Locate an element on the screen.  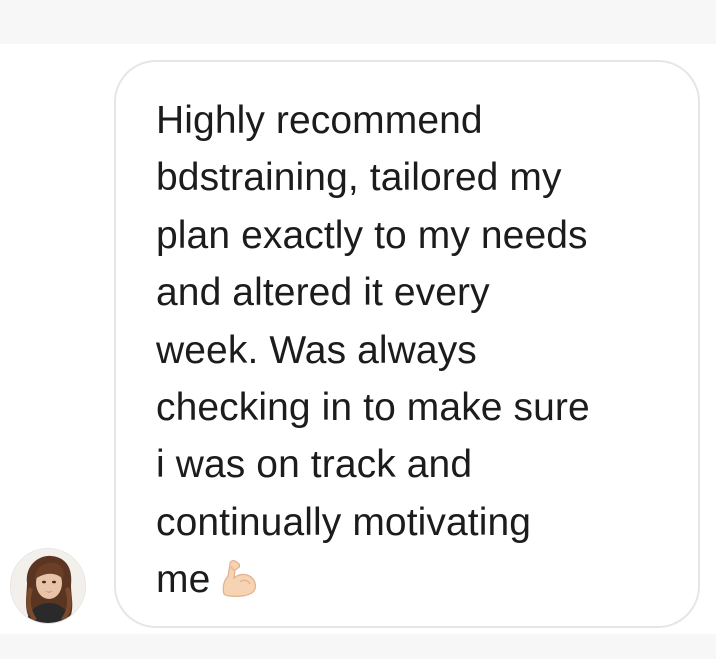
bottom-bar is located at coordinates (358, 646).